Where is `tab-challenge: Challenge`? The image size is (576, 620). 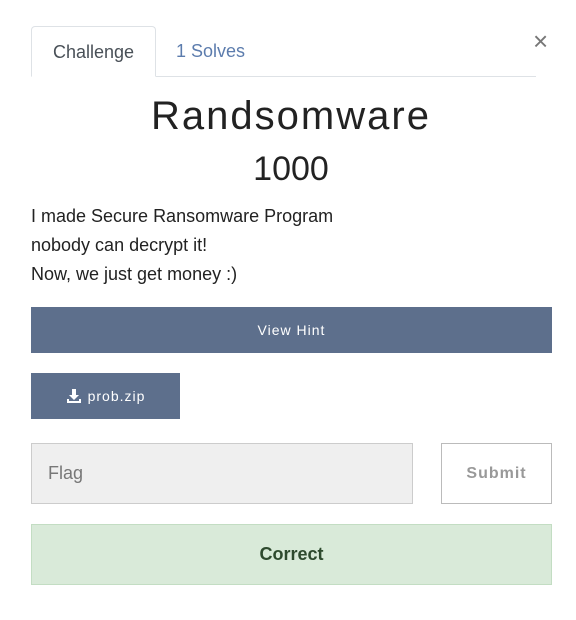 tab-challenge: Challenge is located at coordinates (93, 51).